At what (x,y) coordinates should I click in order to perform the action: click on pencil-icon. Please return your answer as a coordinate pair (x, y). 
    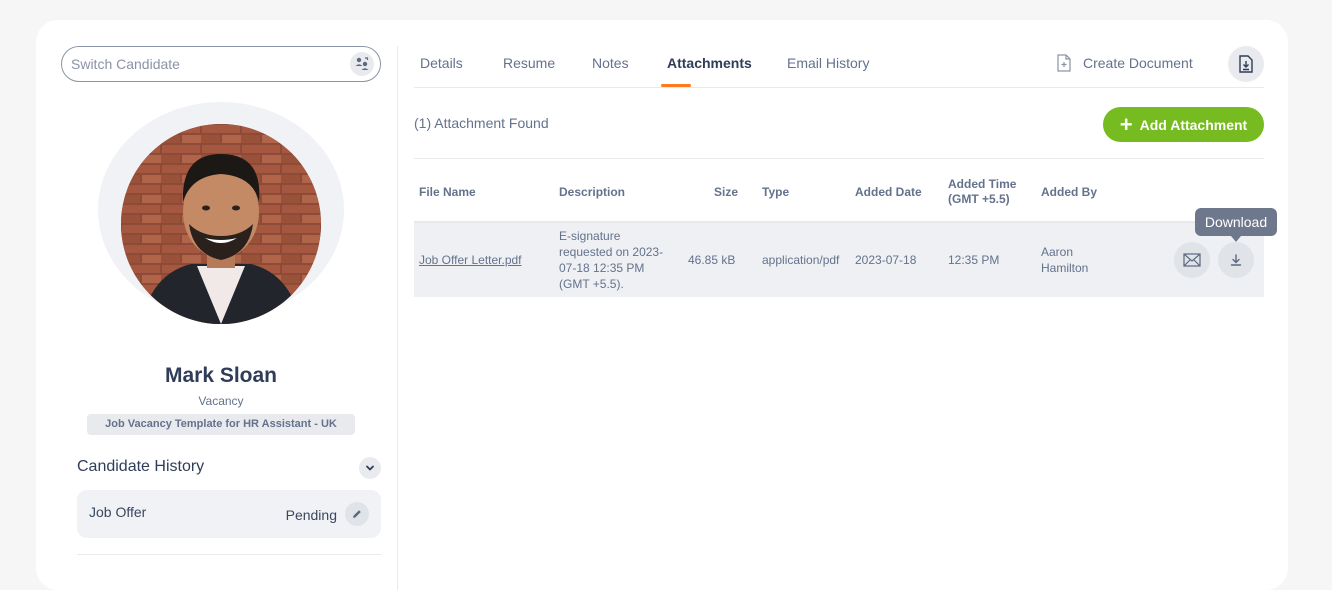
    Looking at the image, I should click on (357, 514).